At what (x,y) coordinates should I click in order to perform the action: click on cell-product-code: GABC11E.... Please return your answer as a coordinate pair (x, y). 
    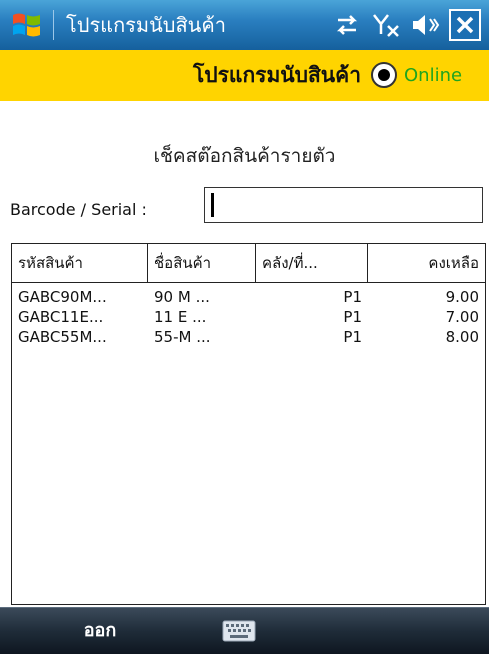
    Looking at the image, I should click on (61, 317).